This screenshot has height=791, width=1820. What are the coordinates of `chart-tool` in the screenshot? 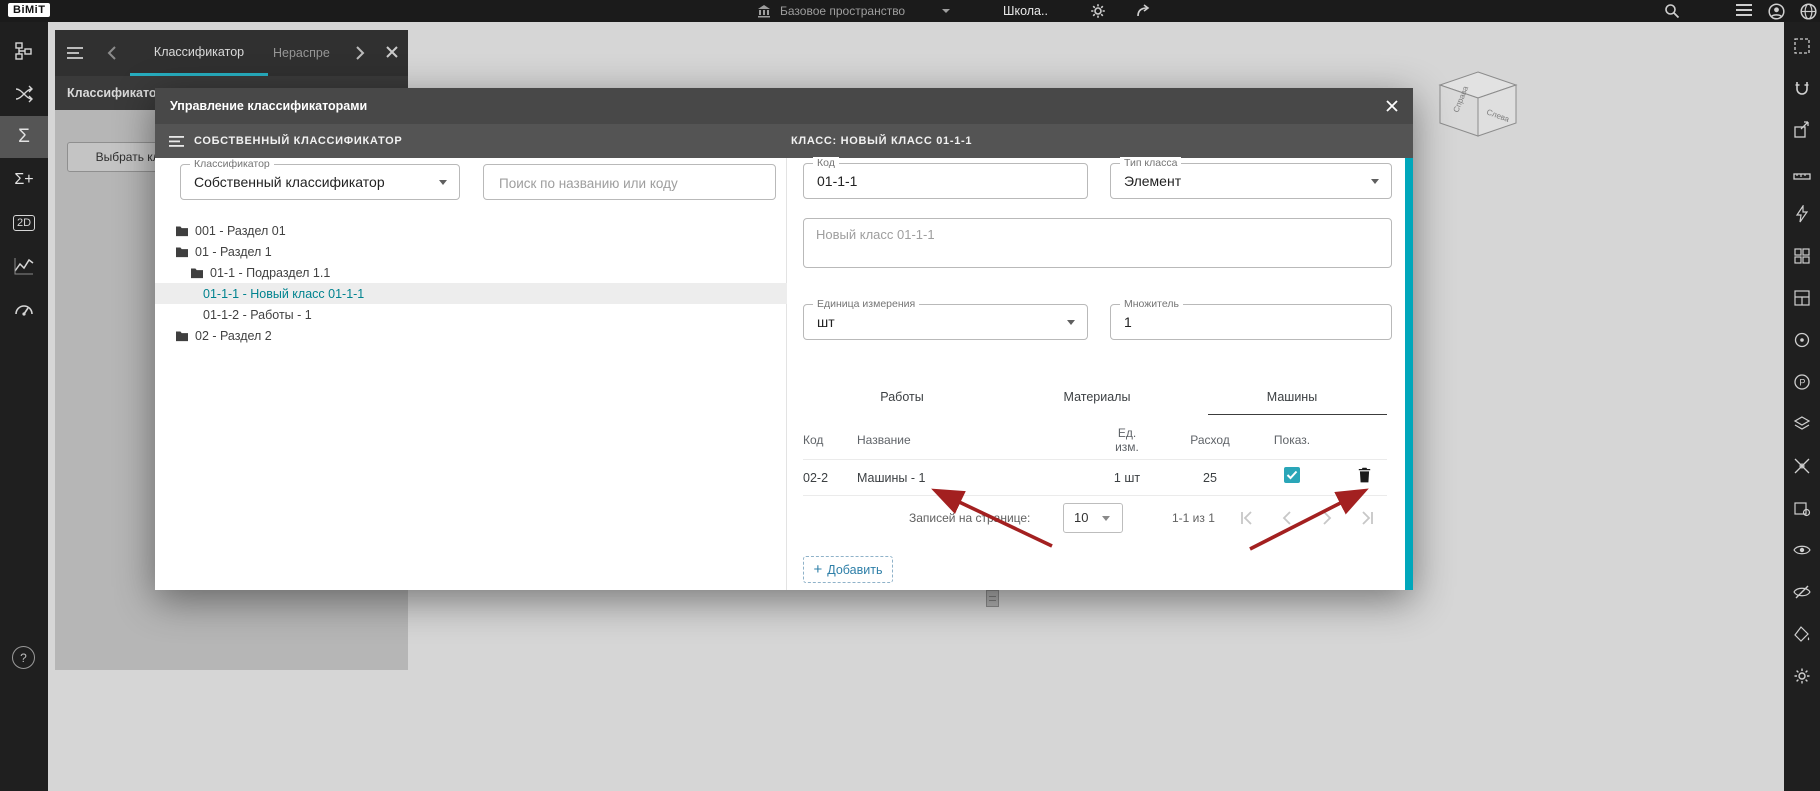 It's located at (24, 266).